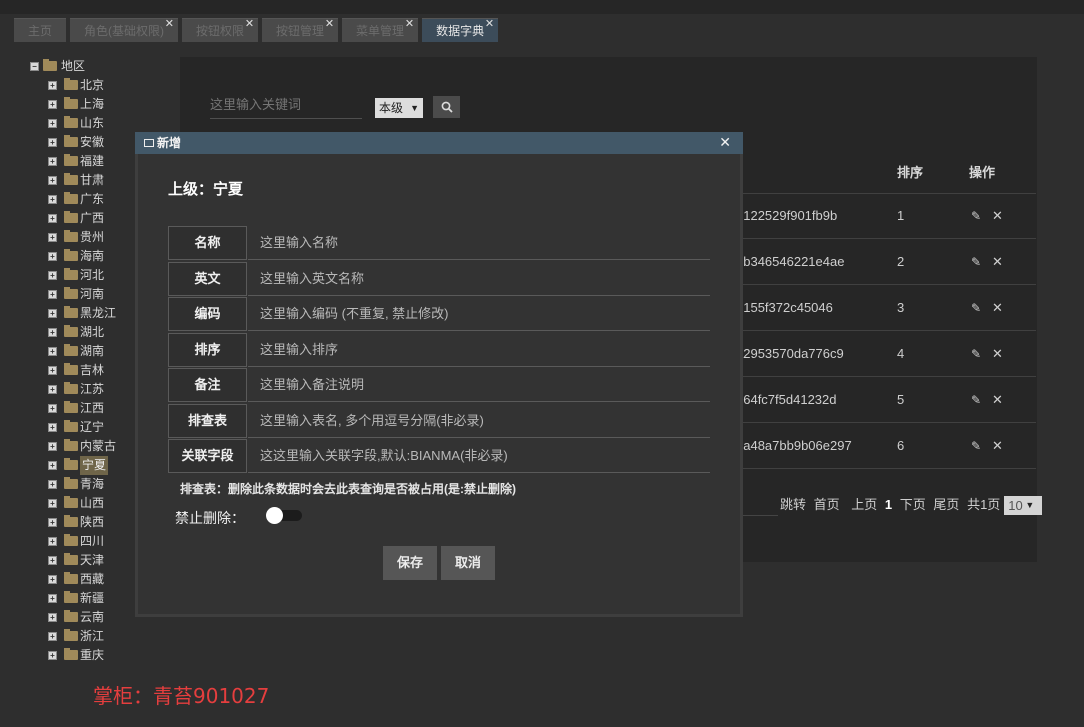 This screenshot has width=1084, height=727. What do you see at coordinates (439, 143) in the screenshot?
I see `dialog-title-bar: 新增 ✕` at bounding box center [439, 143].